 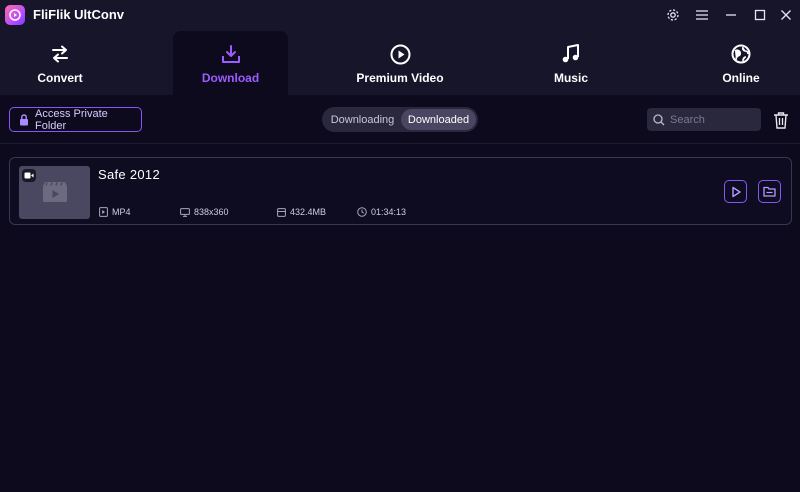 I want to click on resolution-value: 838x360, so click(x=211, y=212).